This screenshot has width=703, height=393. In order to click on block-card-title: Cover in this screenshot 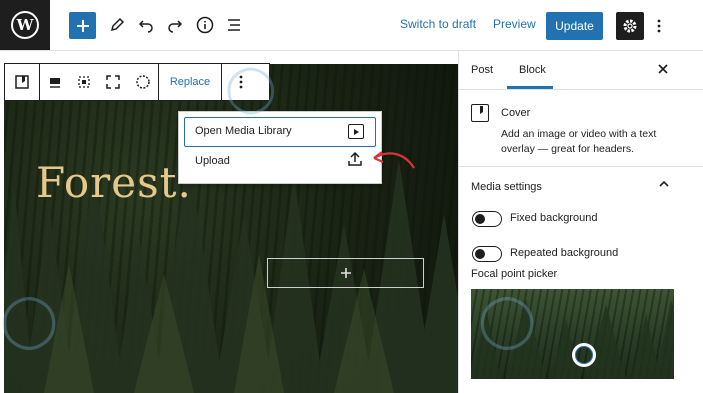, I will do `click(516, 113)`.